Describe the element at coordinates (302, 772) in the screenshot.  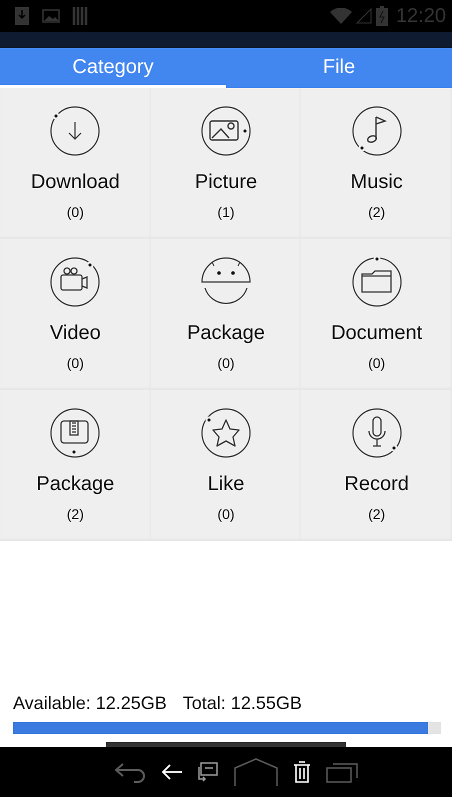
I see `trash-icon` at that location.